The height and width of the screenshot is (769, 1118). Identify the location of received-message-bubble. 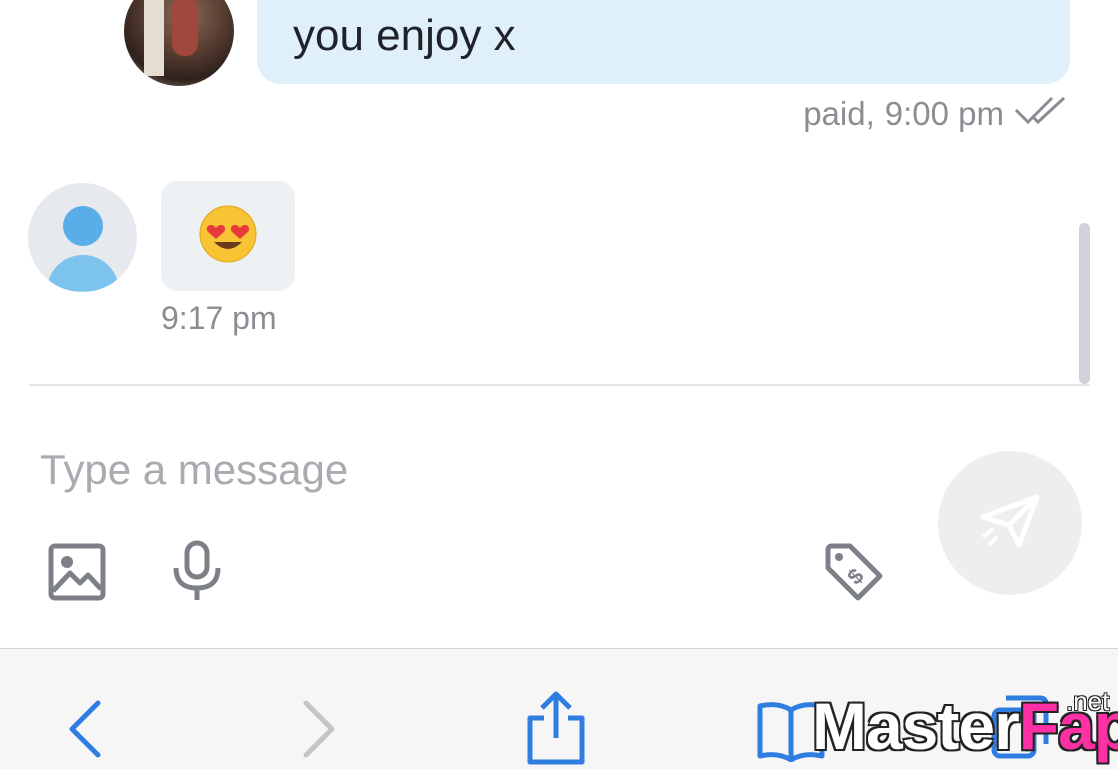
(228, 236).